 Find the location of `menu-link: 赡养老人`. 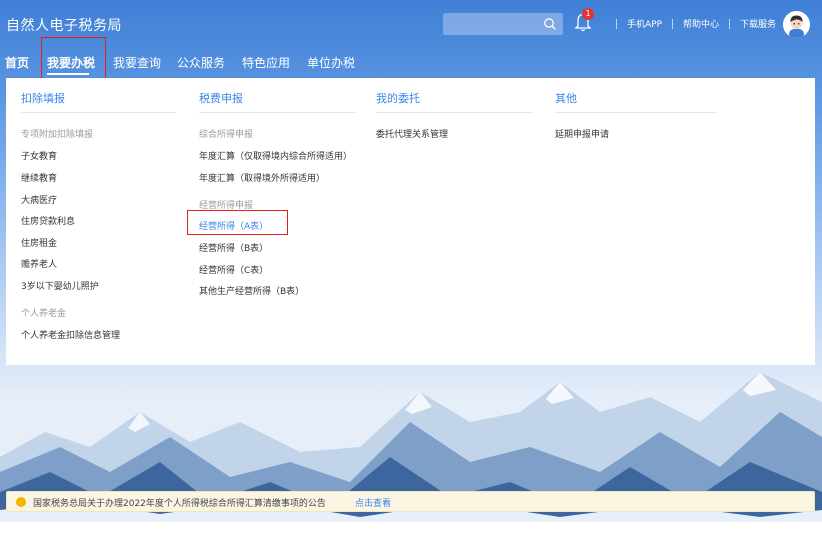

menu-link: 赡养老人 is located at coordinates (39, 263).